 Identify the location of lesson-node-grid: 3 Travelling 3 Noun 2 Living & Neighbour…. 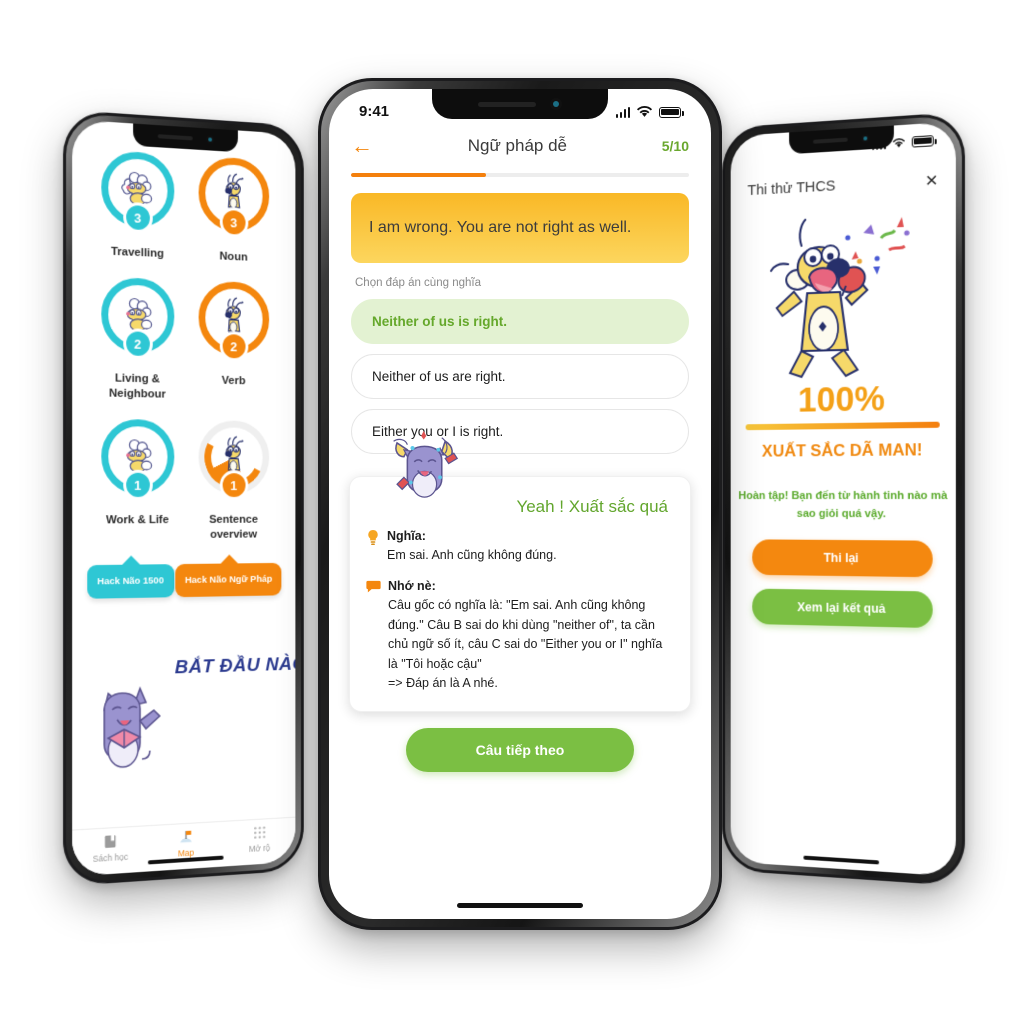
(183, 345).